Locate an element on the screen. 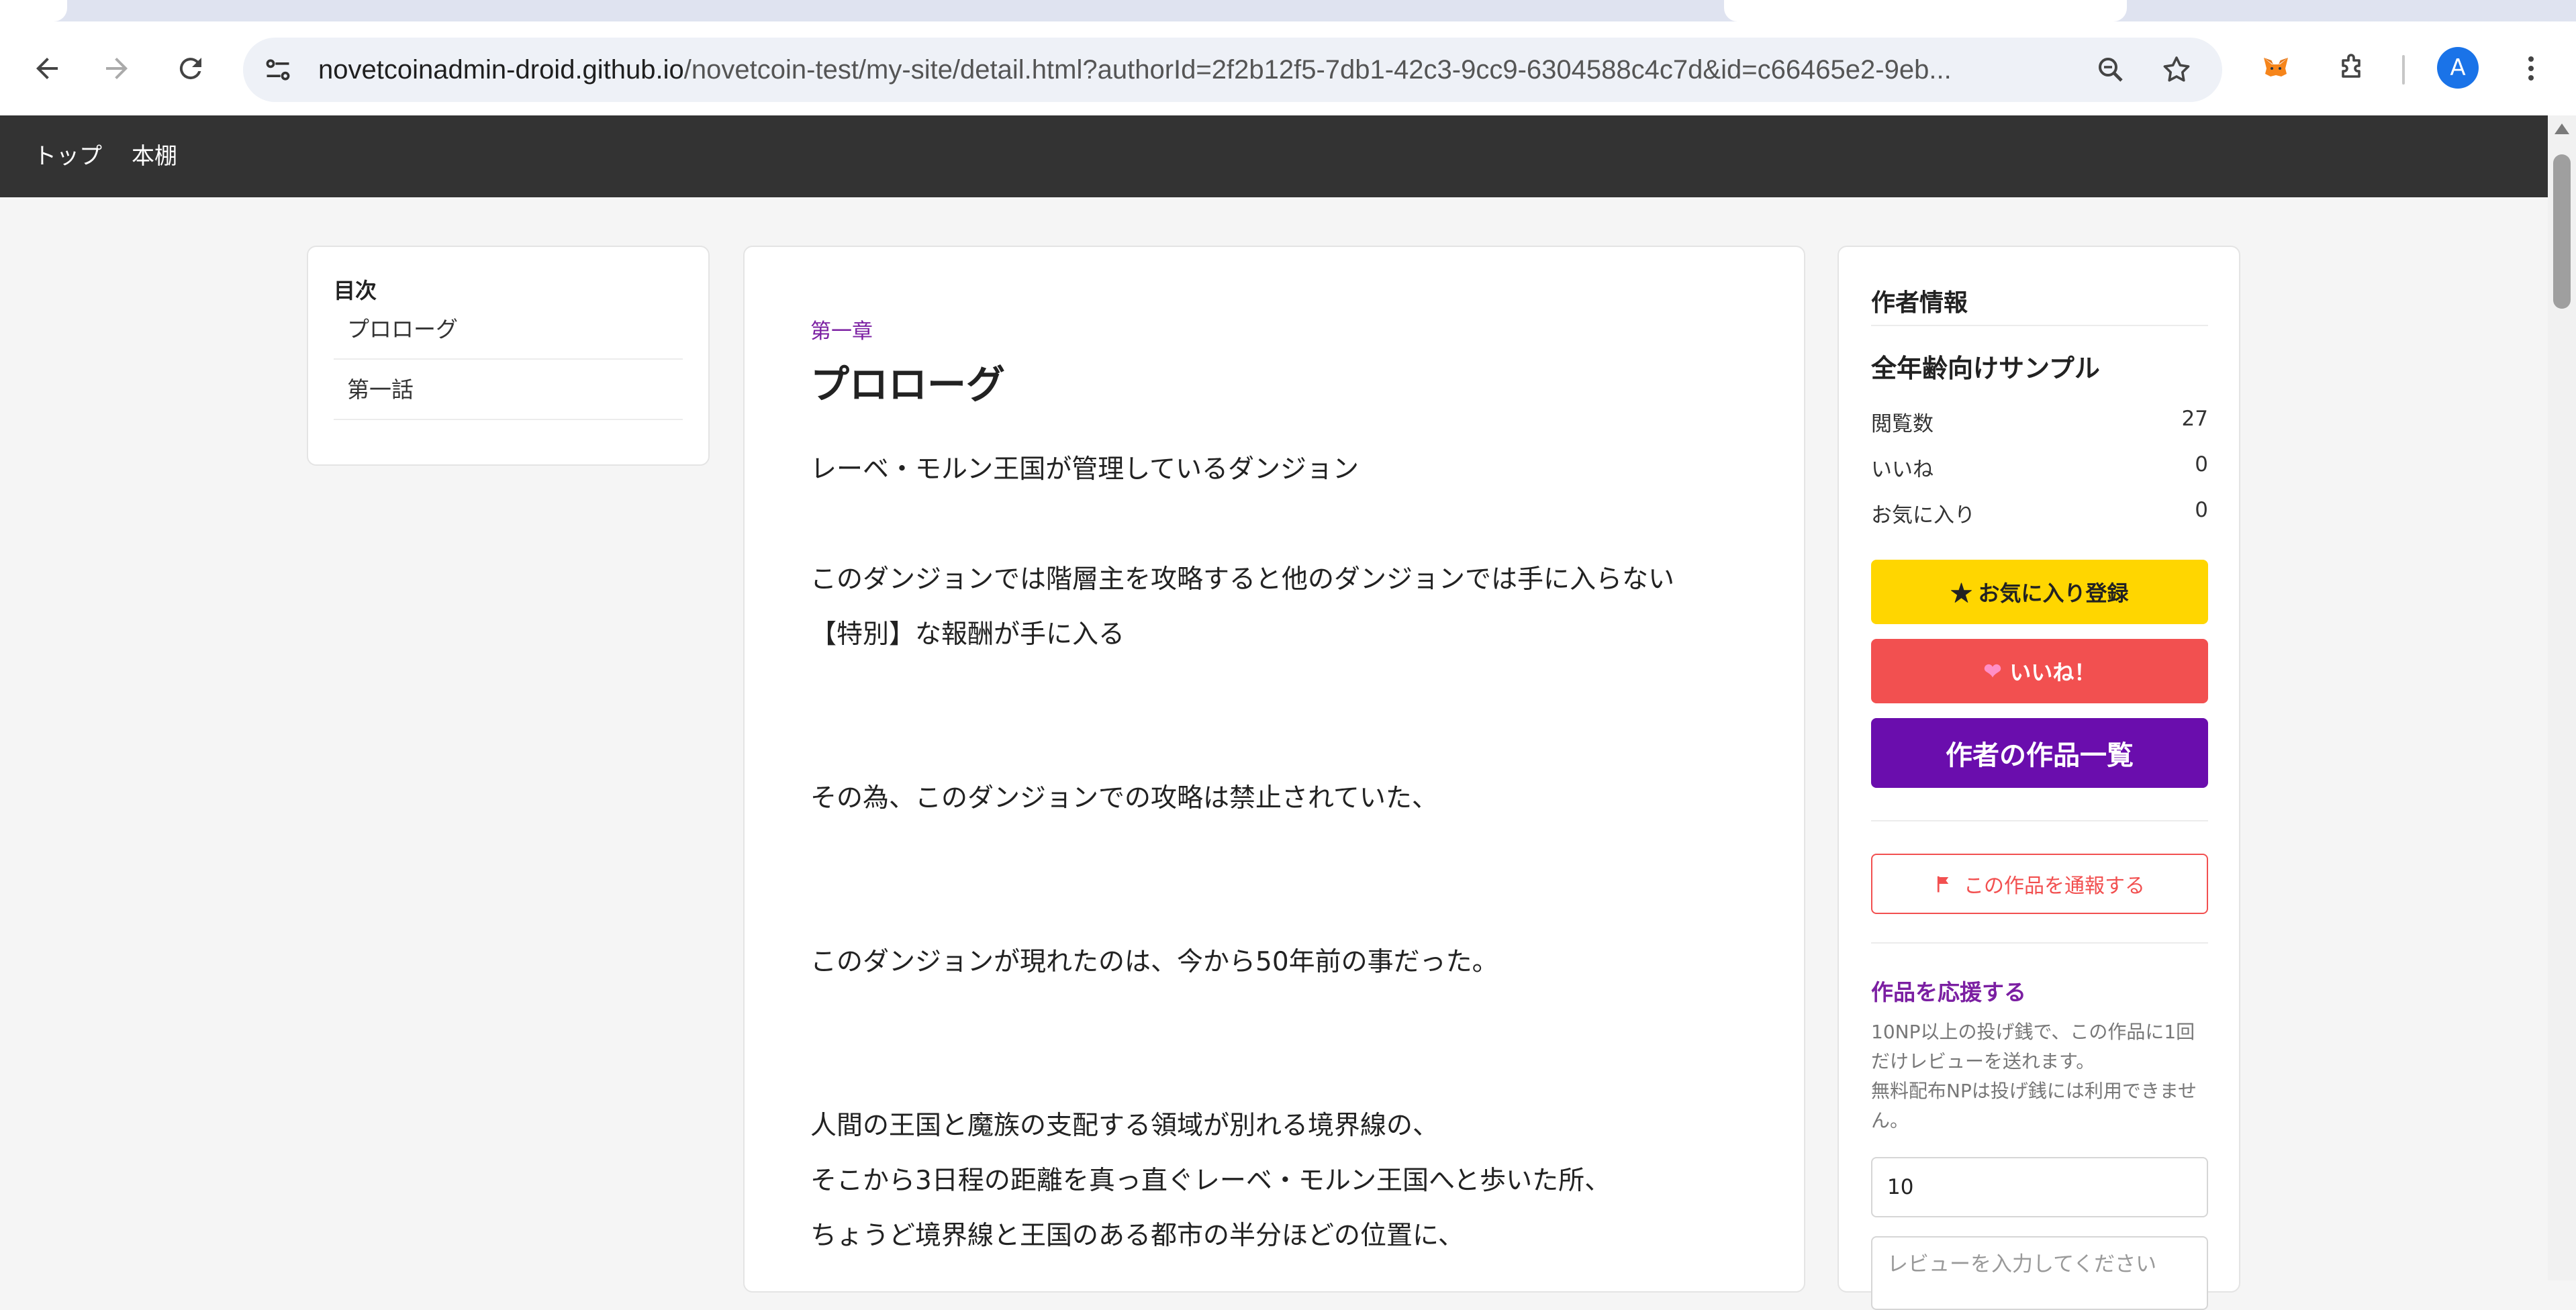  toc-item-prologue: プロローグ is located at coordinates (509, 329).